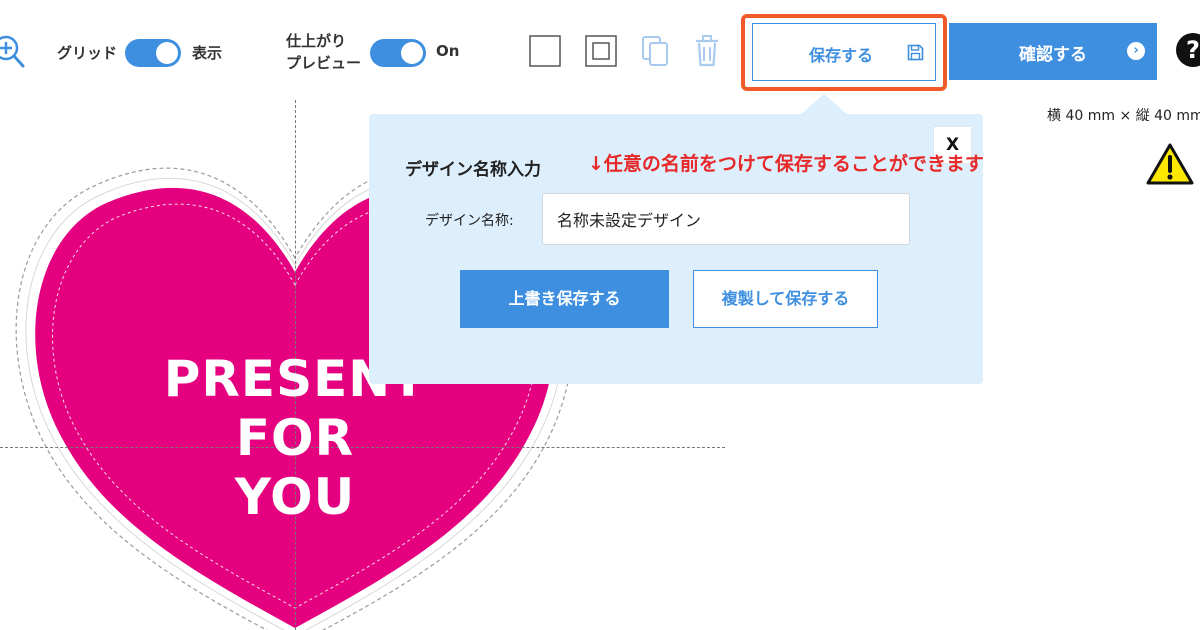  Describe the element at coordinates (13, 51) in the screenshot. I see `zoom-in-icon` at that location.